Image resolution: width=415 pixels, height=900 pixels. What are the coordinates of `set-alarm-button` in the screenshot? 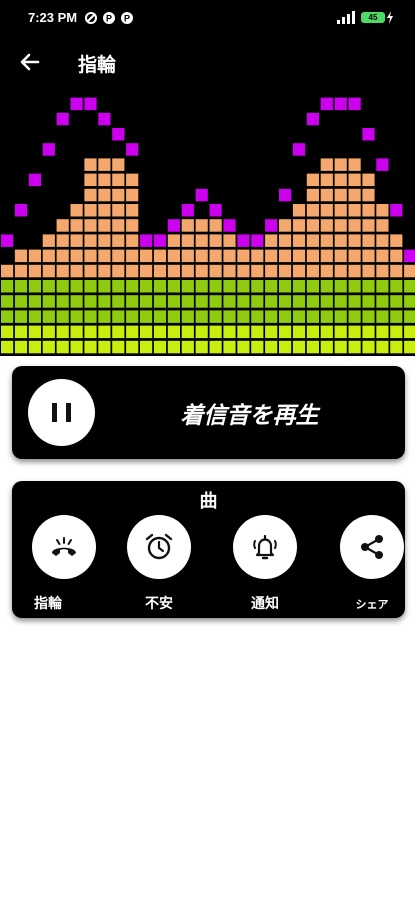 It's located at (159, 547).